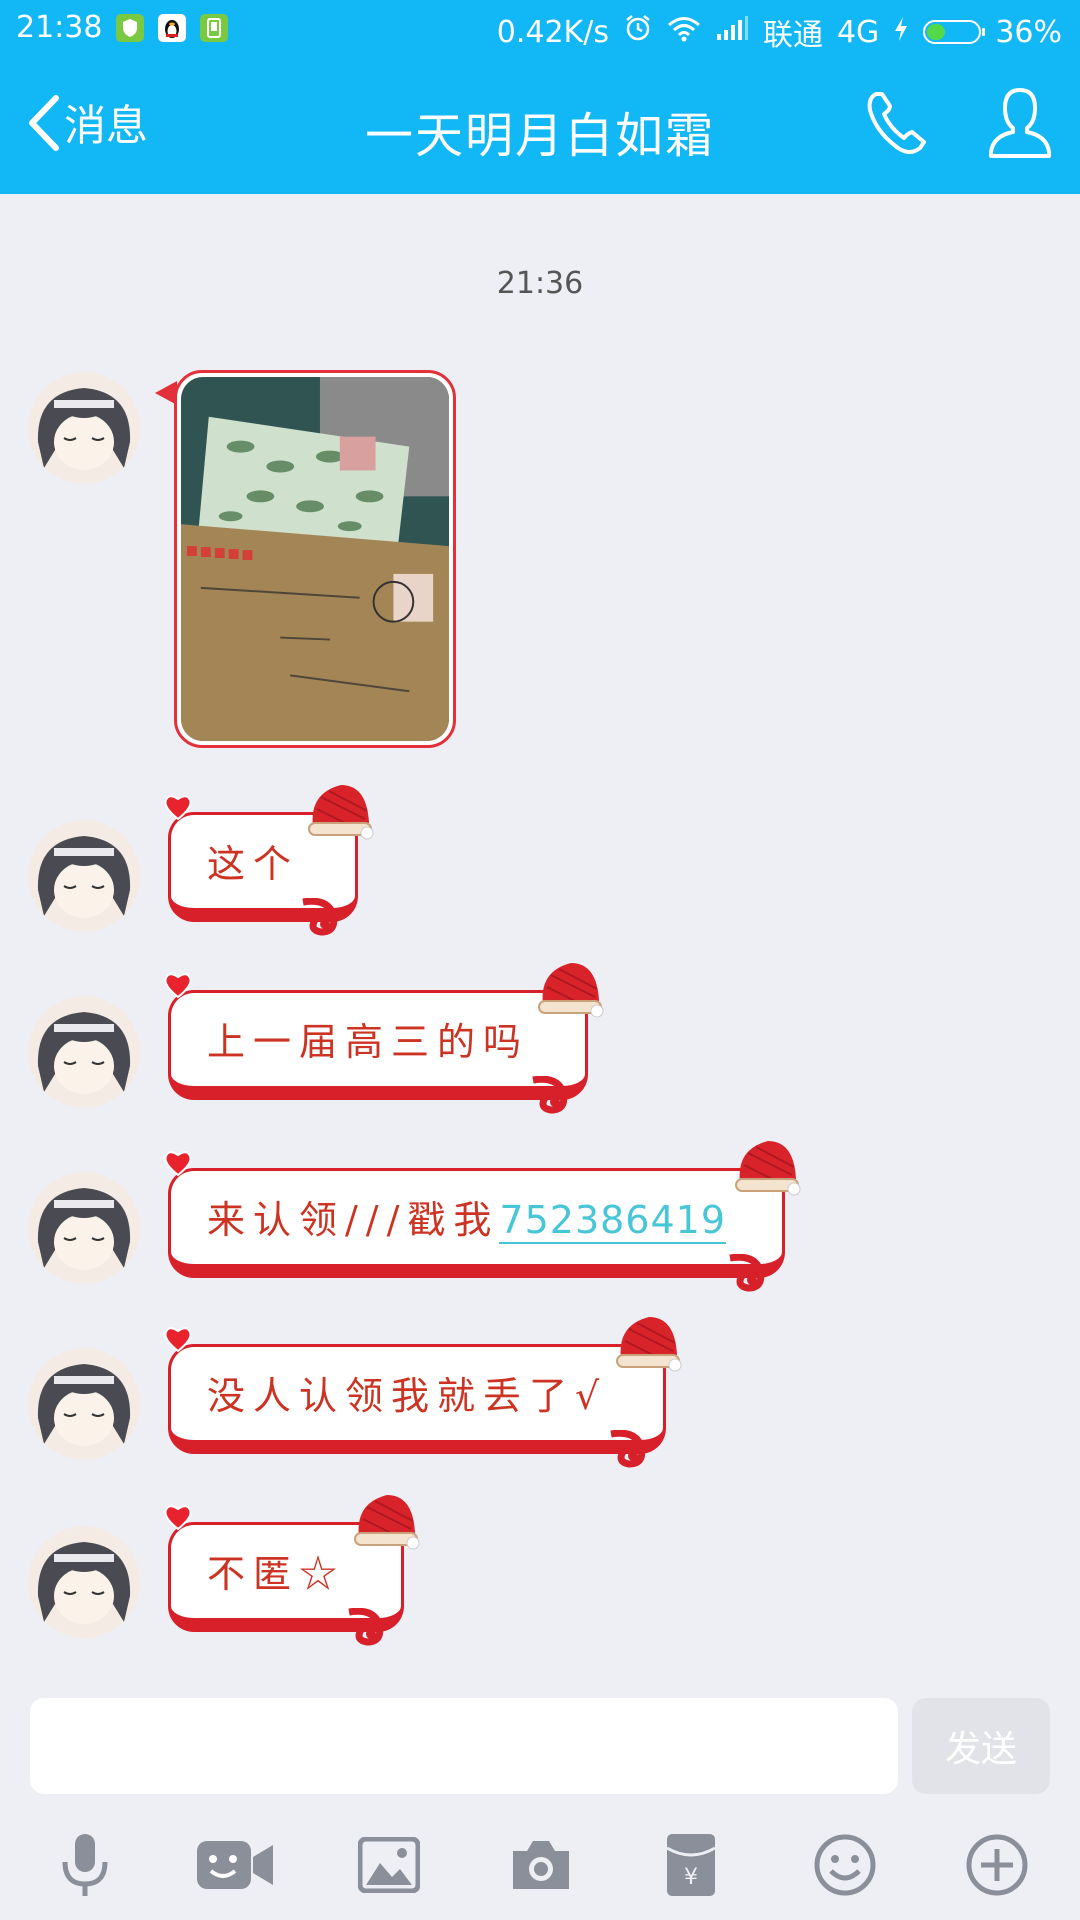 The image size is (1080, 1920). I want to click on microphone-icon, so click(85, 1865).